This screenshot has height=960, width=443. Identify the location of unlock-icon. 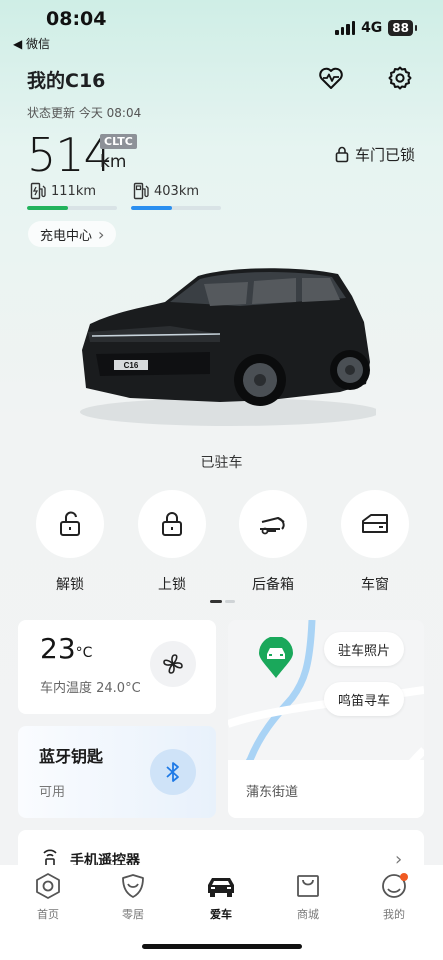
(70, 524).